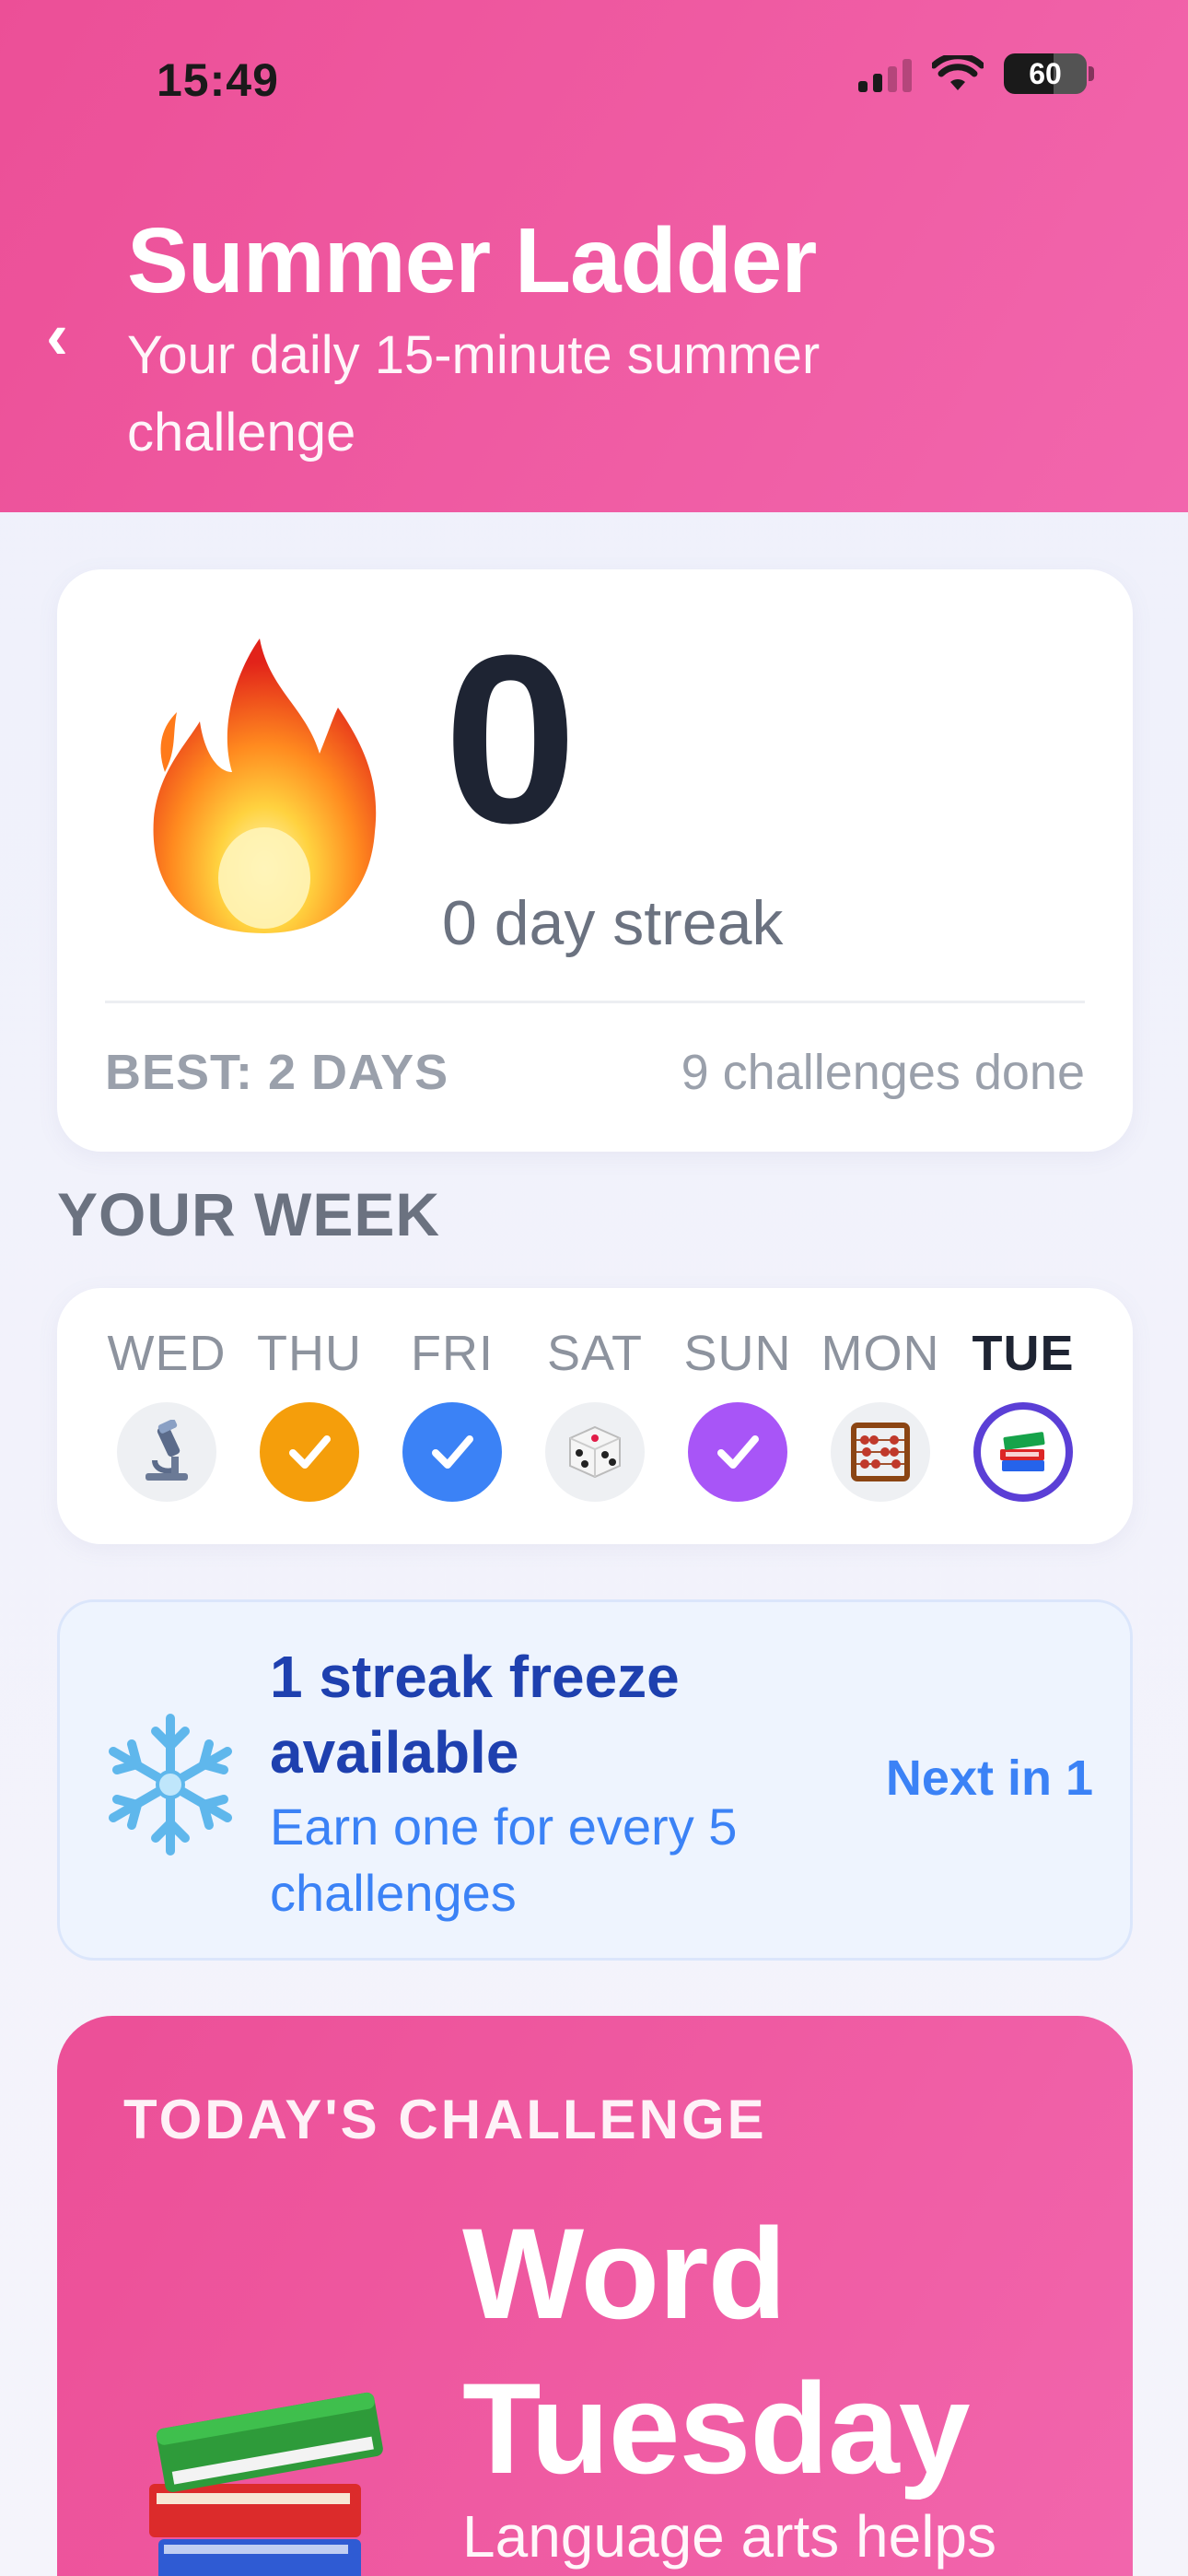 This screenshot has width=1188, height=2576. Describe the element at coordinates (729, 2536) in the screenshot. I see `challenge-subtitle: Language arts helps` at that location.